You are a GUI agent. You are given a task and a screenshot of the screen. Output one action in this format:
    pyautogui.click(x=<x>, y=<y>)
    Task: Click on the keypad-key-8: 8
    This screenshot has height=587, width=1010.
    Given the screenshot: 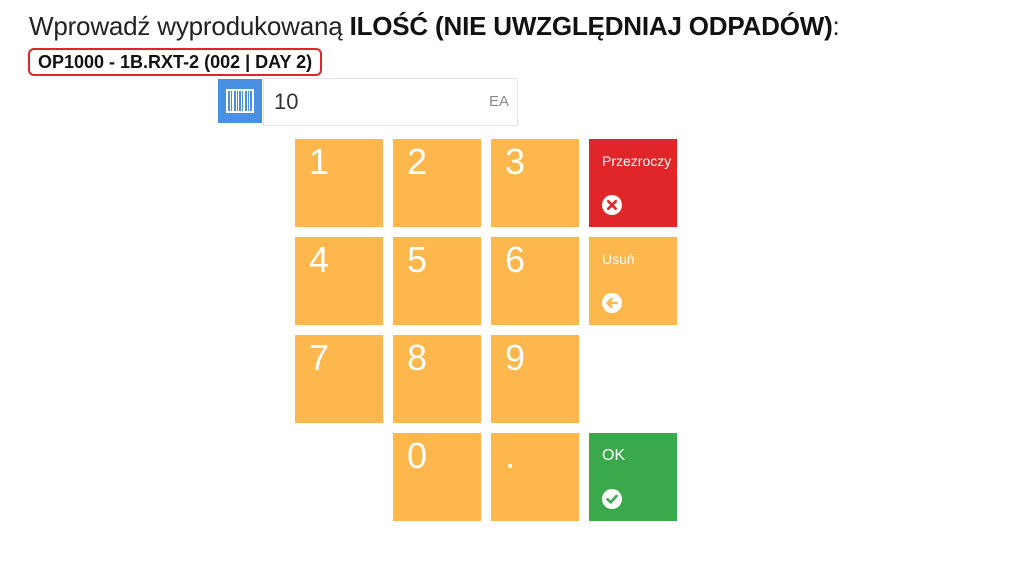 What is the action you would take?
    pyautogui.click(x=437, y=379)
    